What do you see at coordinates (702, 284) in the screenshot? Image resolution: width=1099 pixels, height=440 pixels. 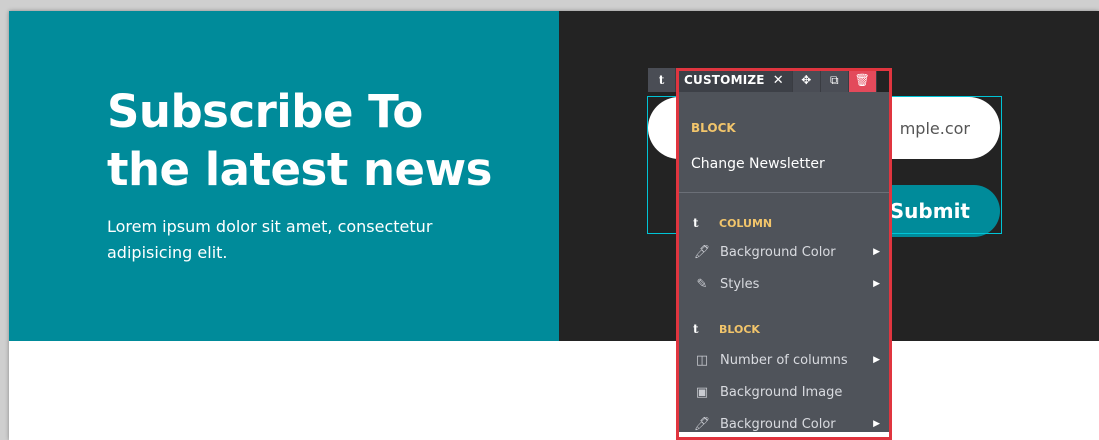 I see `magic-wand-icon: ✎` at bounding box center [702, 284].